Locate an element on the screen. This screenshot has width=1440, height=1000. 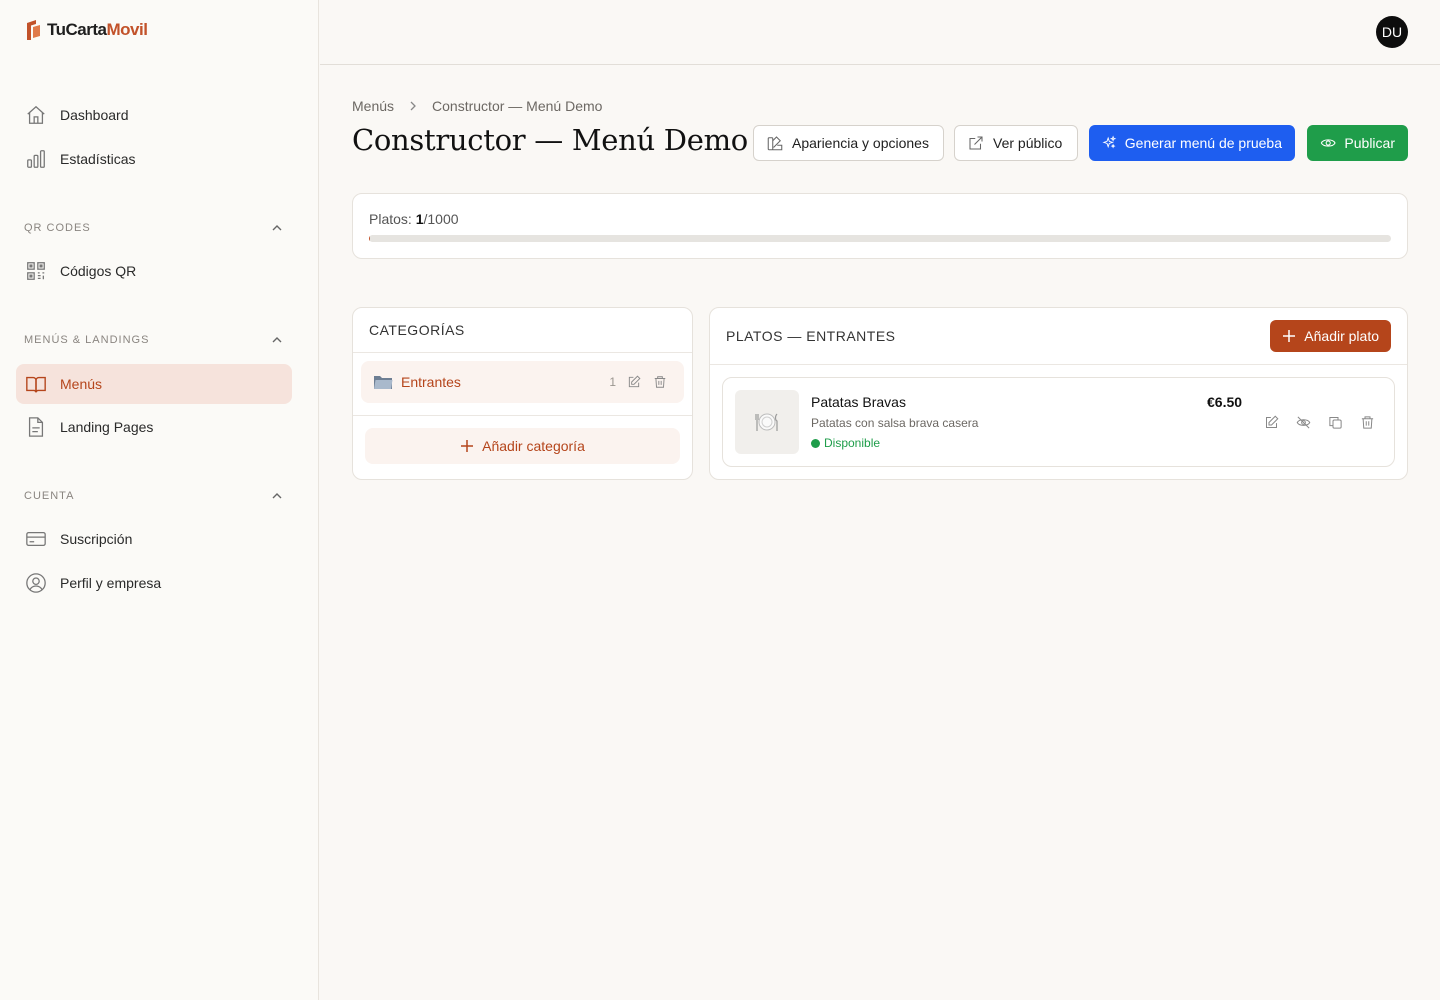
category-dish-count: 1 is located at coordinates (612, 382).